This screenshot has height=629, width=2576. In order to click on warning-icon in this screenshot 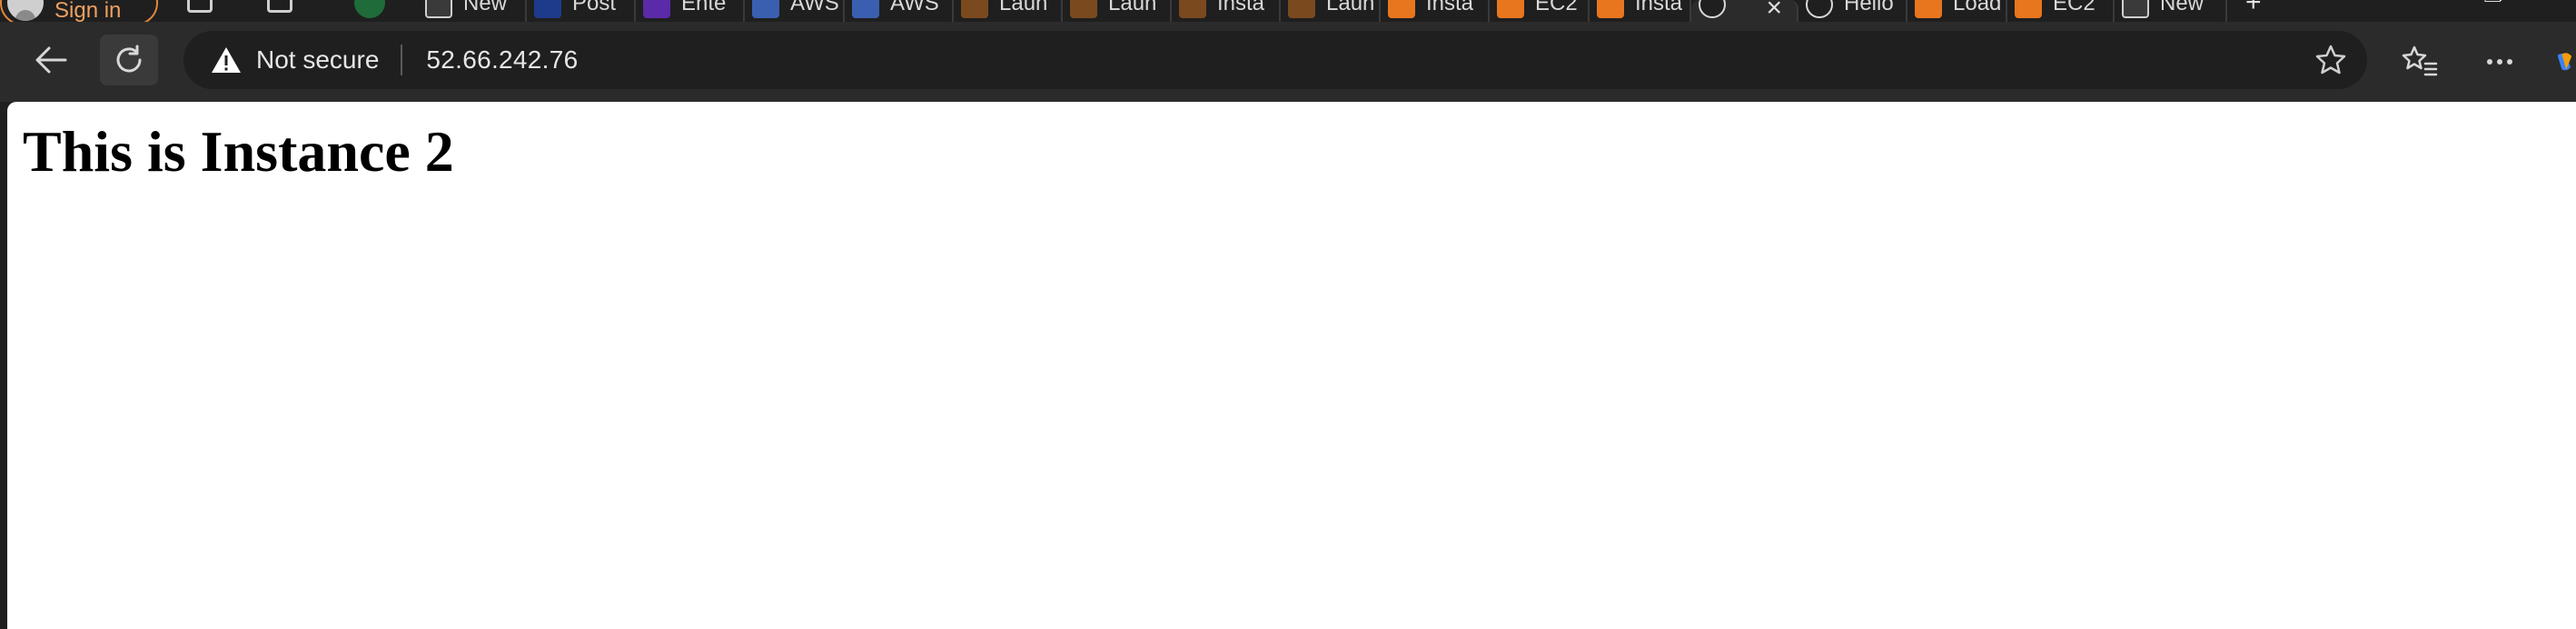, I will do `click(226, 60)`.